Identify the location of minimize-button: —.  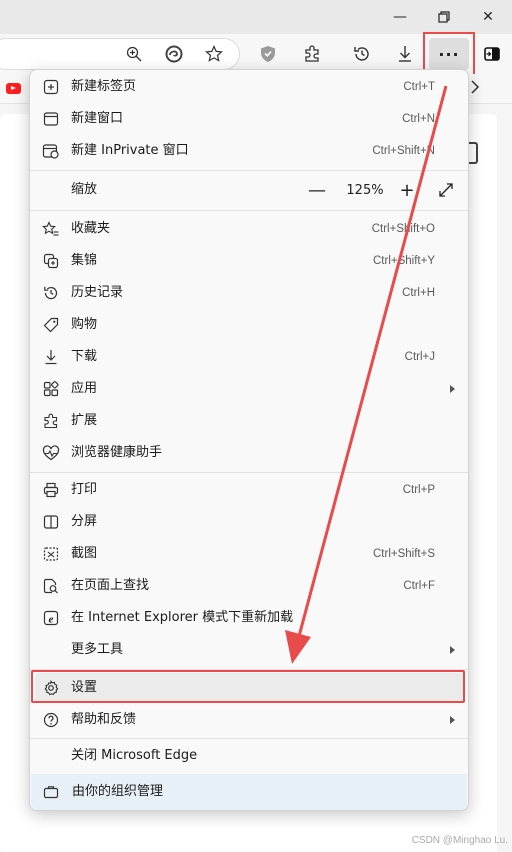
(400, 17).